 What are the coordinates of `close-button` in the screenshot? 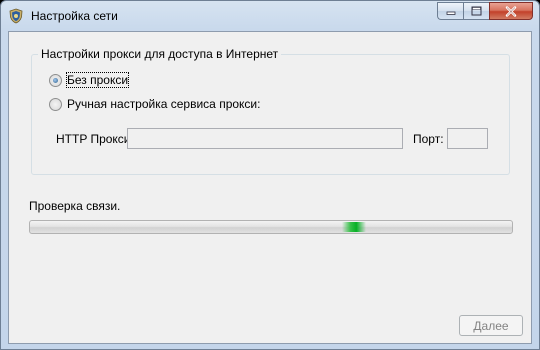 It's located at (511, 11).